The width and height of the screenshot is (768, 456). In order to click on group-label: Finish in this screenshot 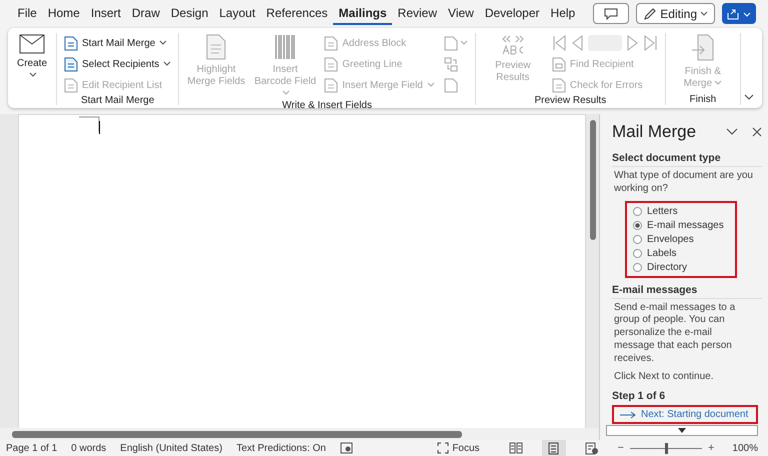, I will do `click(703, 99)`.